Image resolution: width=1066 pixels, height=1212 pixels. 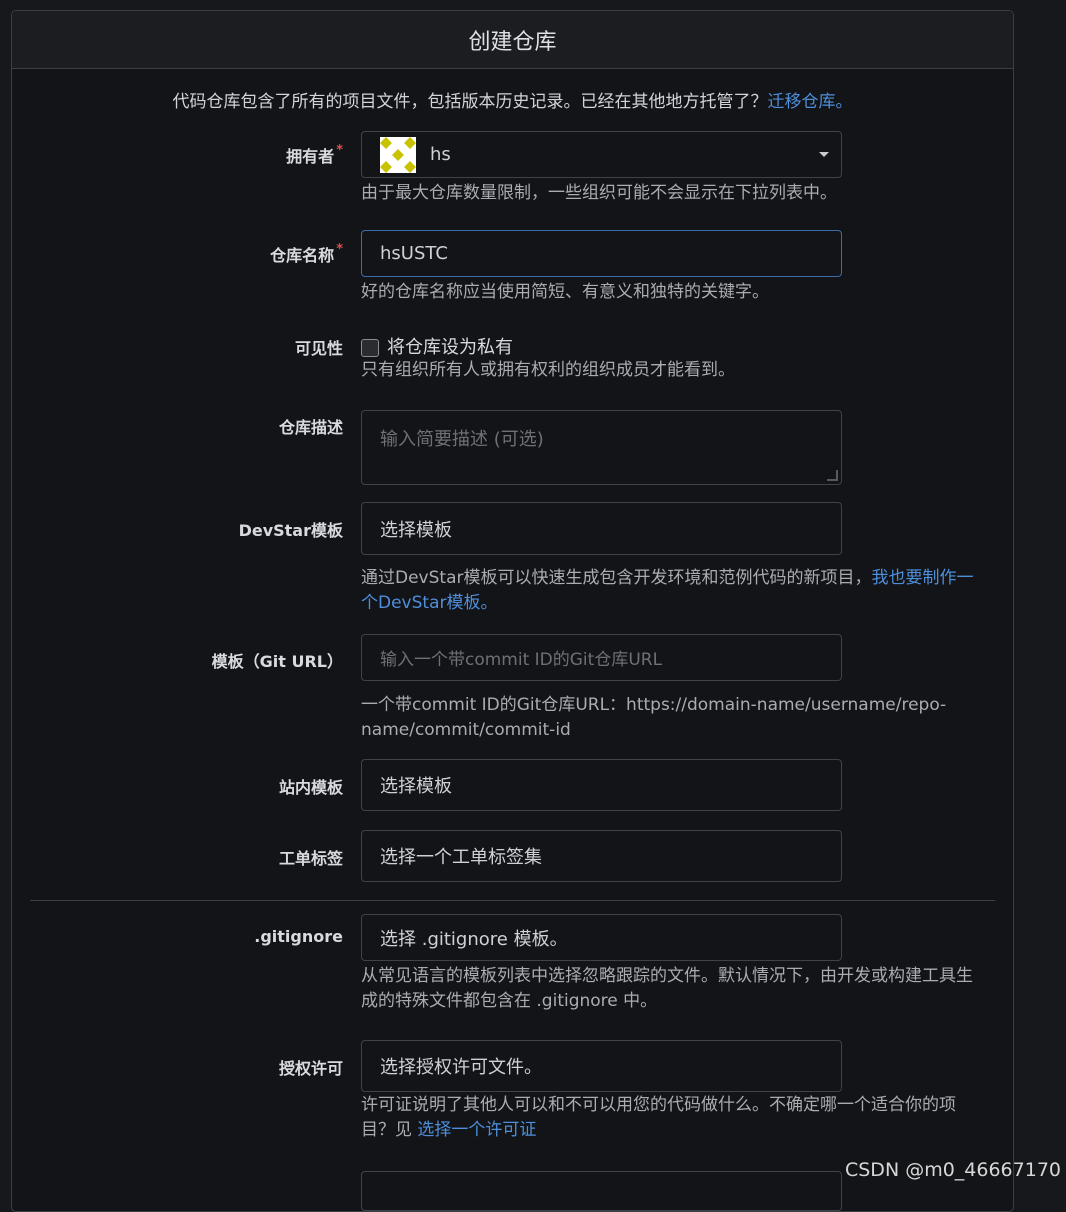 I want to click on description-label: 仓库描述, so click(x=310, y=427).